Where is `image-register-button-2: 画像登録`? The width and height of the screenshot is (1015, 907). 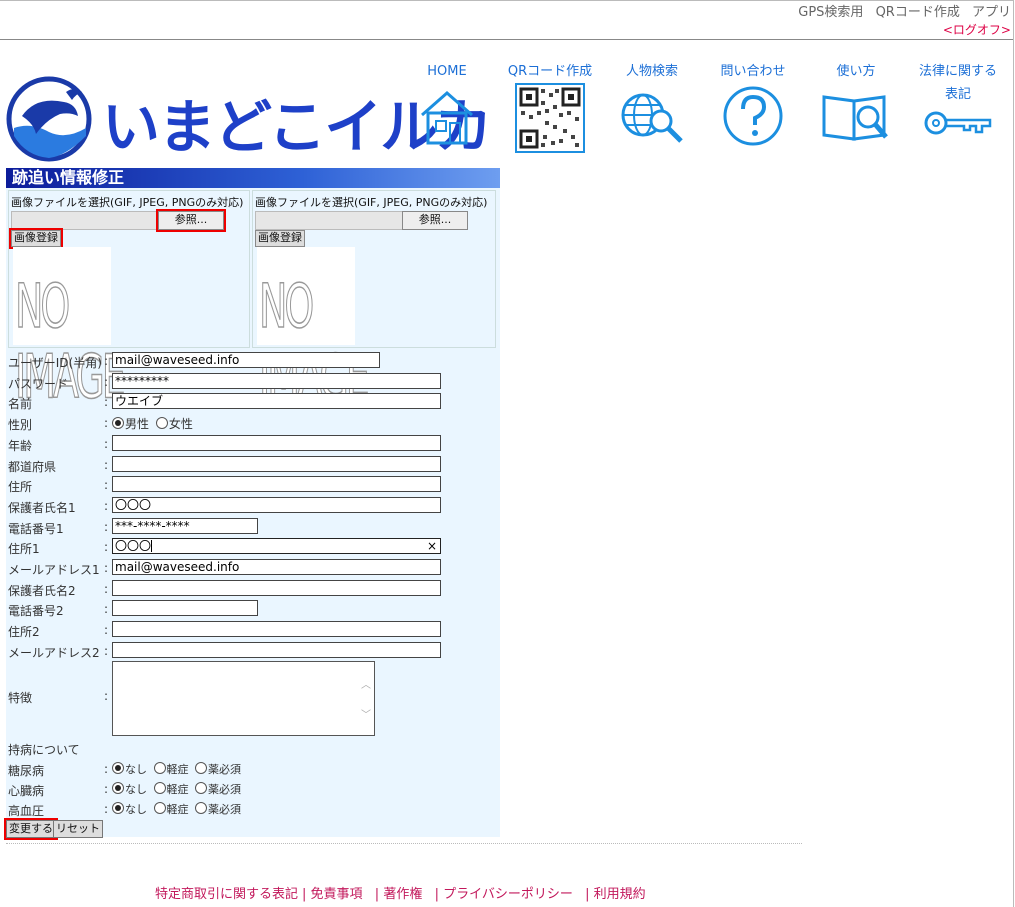
image-register-button-2: 画像登録 is located at coordinates (280, 238).